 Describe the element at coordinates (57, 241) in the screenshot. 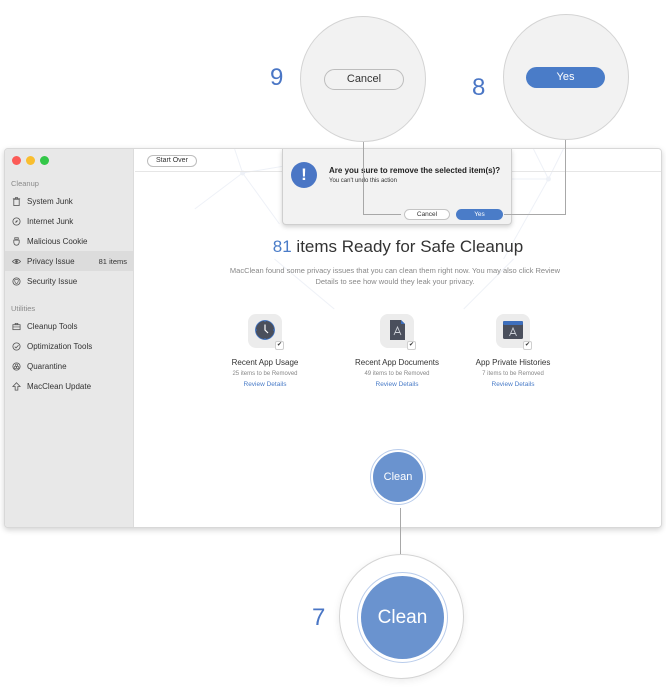

I see `sidebar-item-label: Malicious Cookie` at that location.